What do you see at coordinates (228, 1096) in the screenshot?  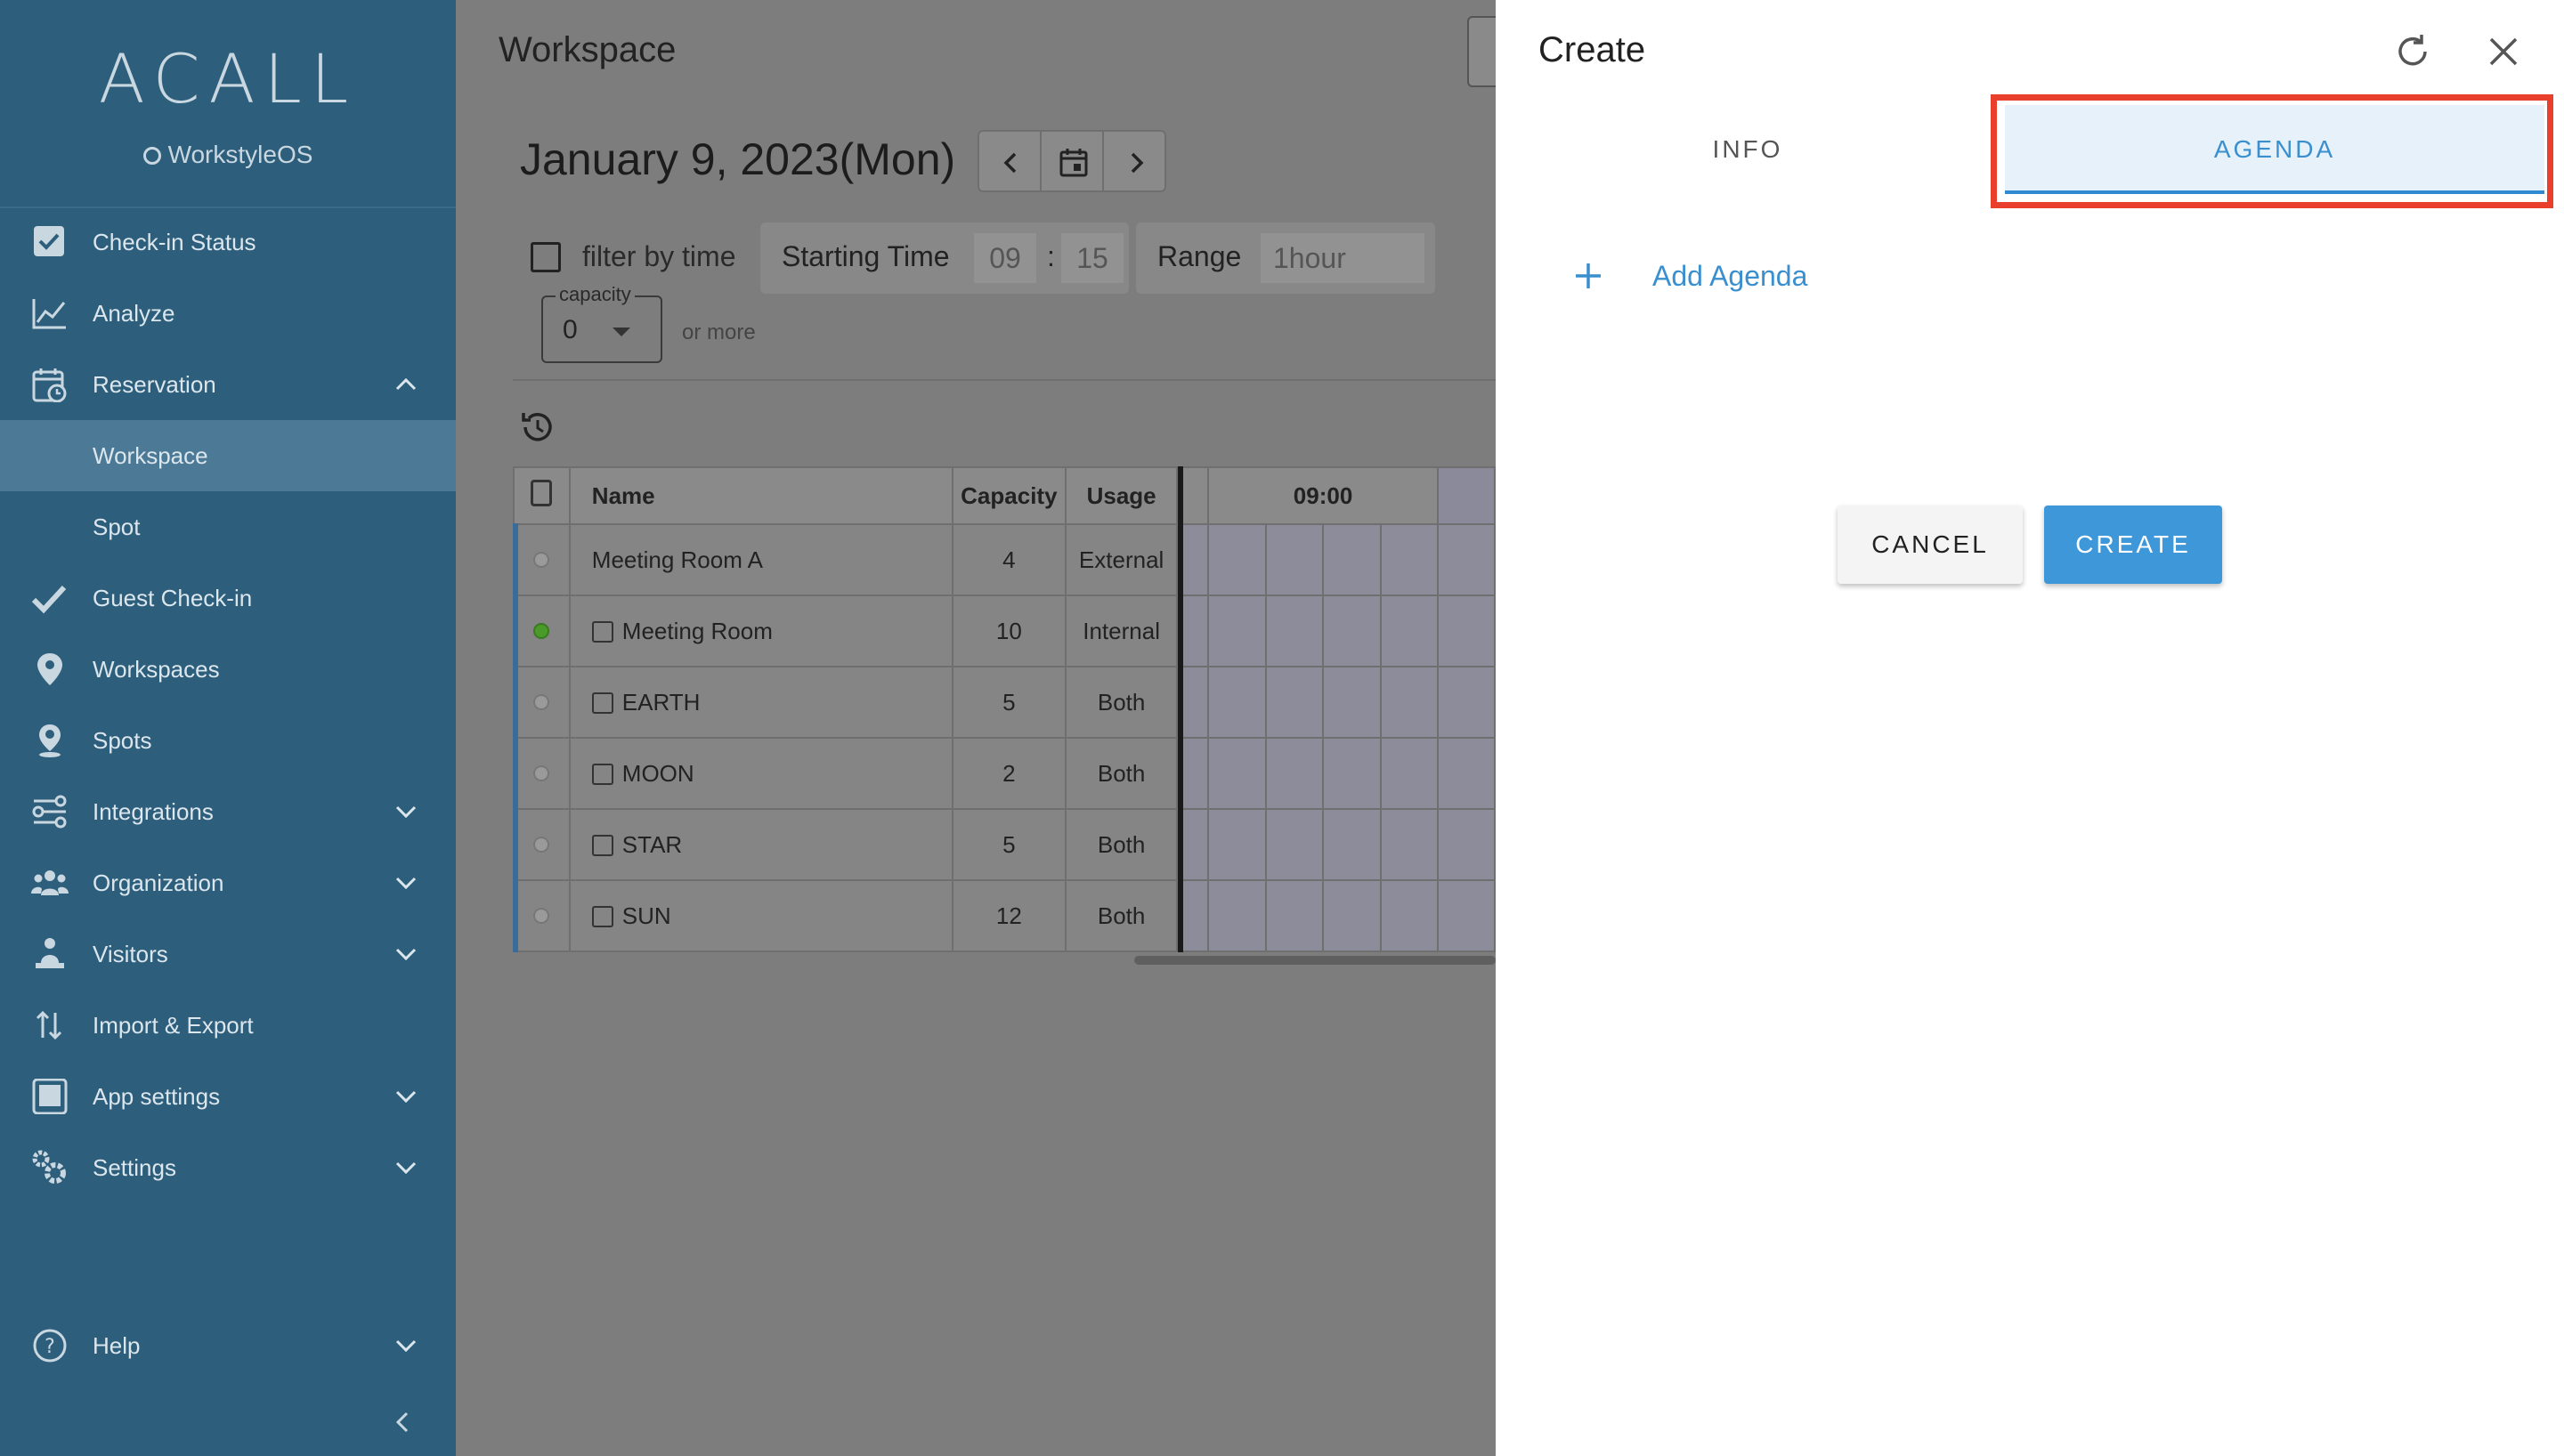 I see `sidebar-item-app-settings: App settings` at bounding box center [228, 1096].